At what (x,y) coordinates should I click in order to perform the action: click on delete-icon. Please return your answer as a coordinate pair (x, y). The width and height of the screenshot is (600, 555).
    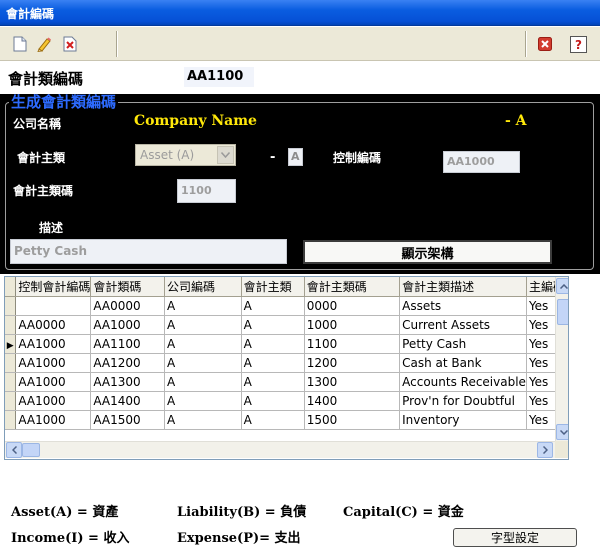
    Looking at the image, I should click on (70, 44).